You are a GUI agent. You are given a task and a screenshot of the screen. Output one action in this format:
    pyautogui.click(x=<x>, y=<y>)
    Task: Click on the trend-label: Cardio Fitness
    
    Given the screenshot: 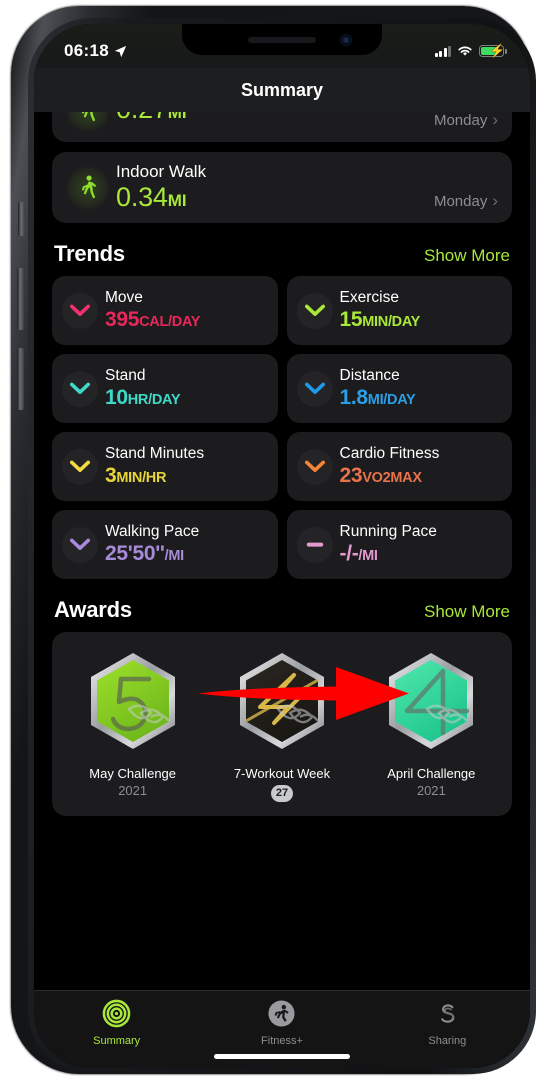 What is the action you would take?
    pyautogui.click(x=389, y=453)
    